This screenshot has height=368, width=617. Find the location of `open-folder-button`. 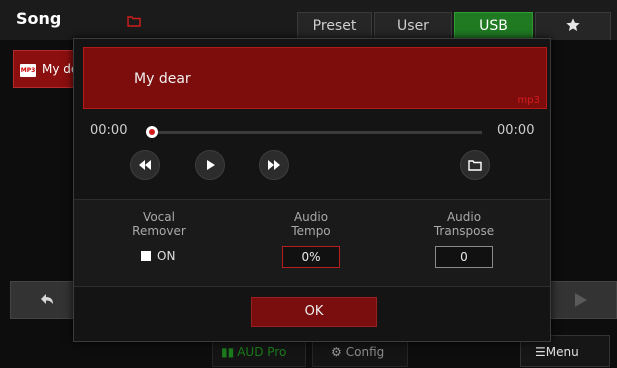

open-folder-button is located at coordinates (475, 165).